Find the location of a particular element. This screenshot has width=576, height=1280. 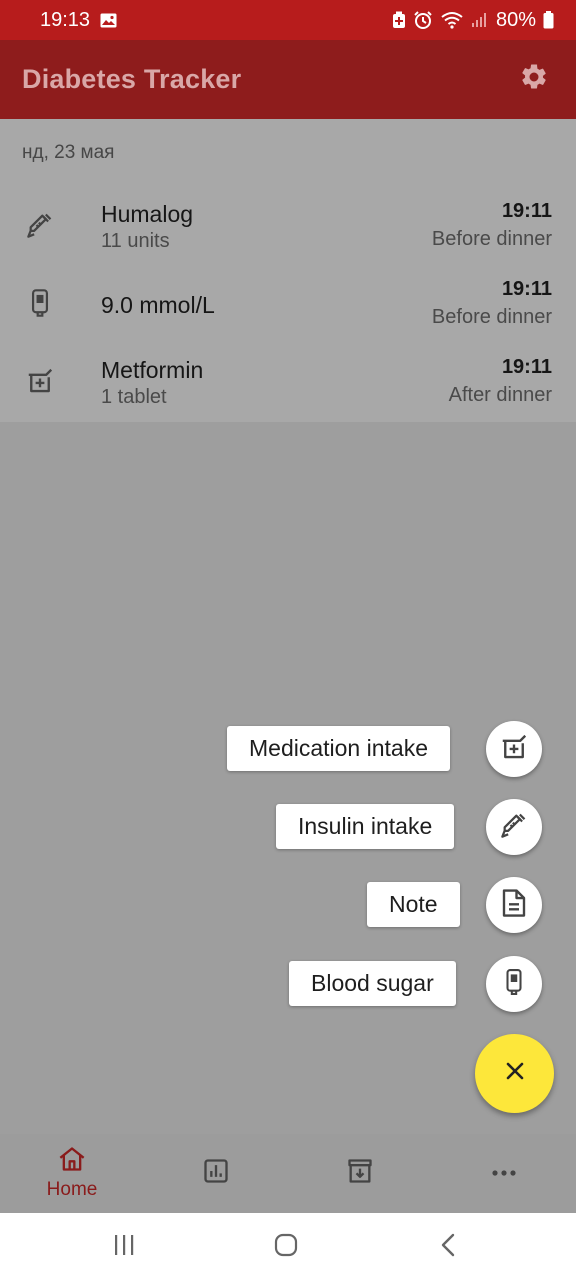

back-icon is located at coordinates (448, 1247).